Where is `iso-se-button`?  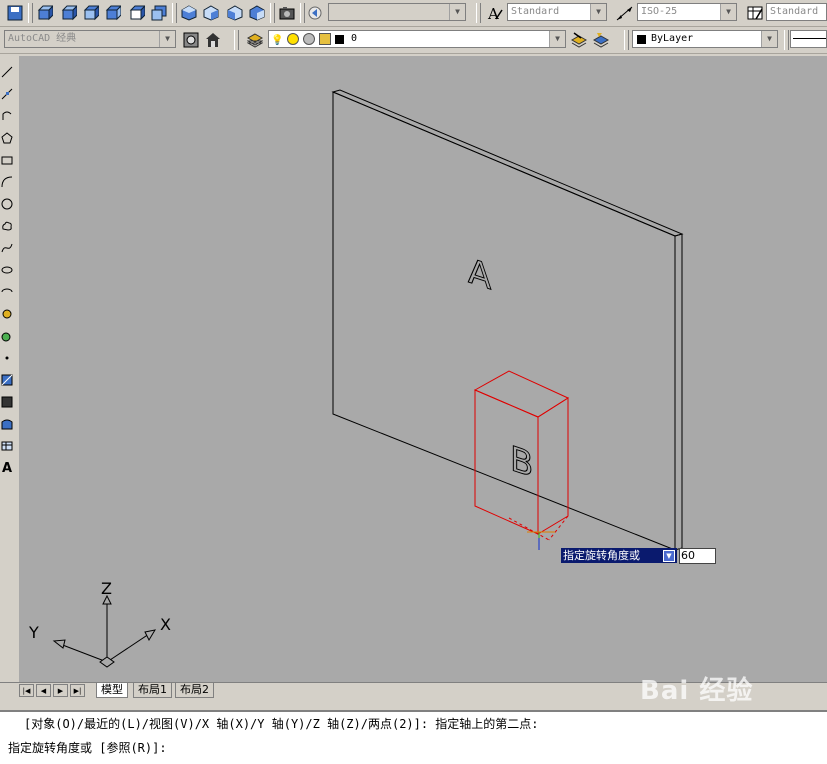
iso-se-button is located at coordinates (210, 12).